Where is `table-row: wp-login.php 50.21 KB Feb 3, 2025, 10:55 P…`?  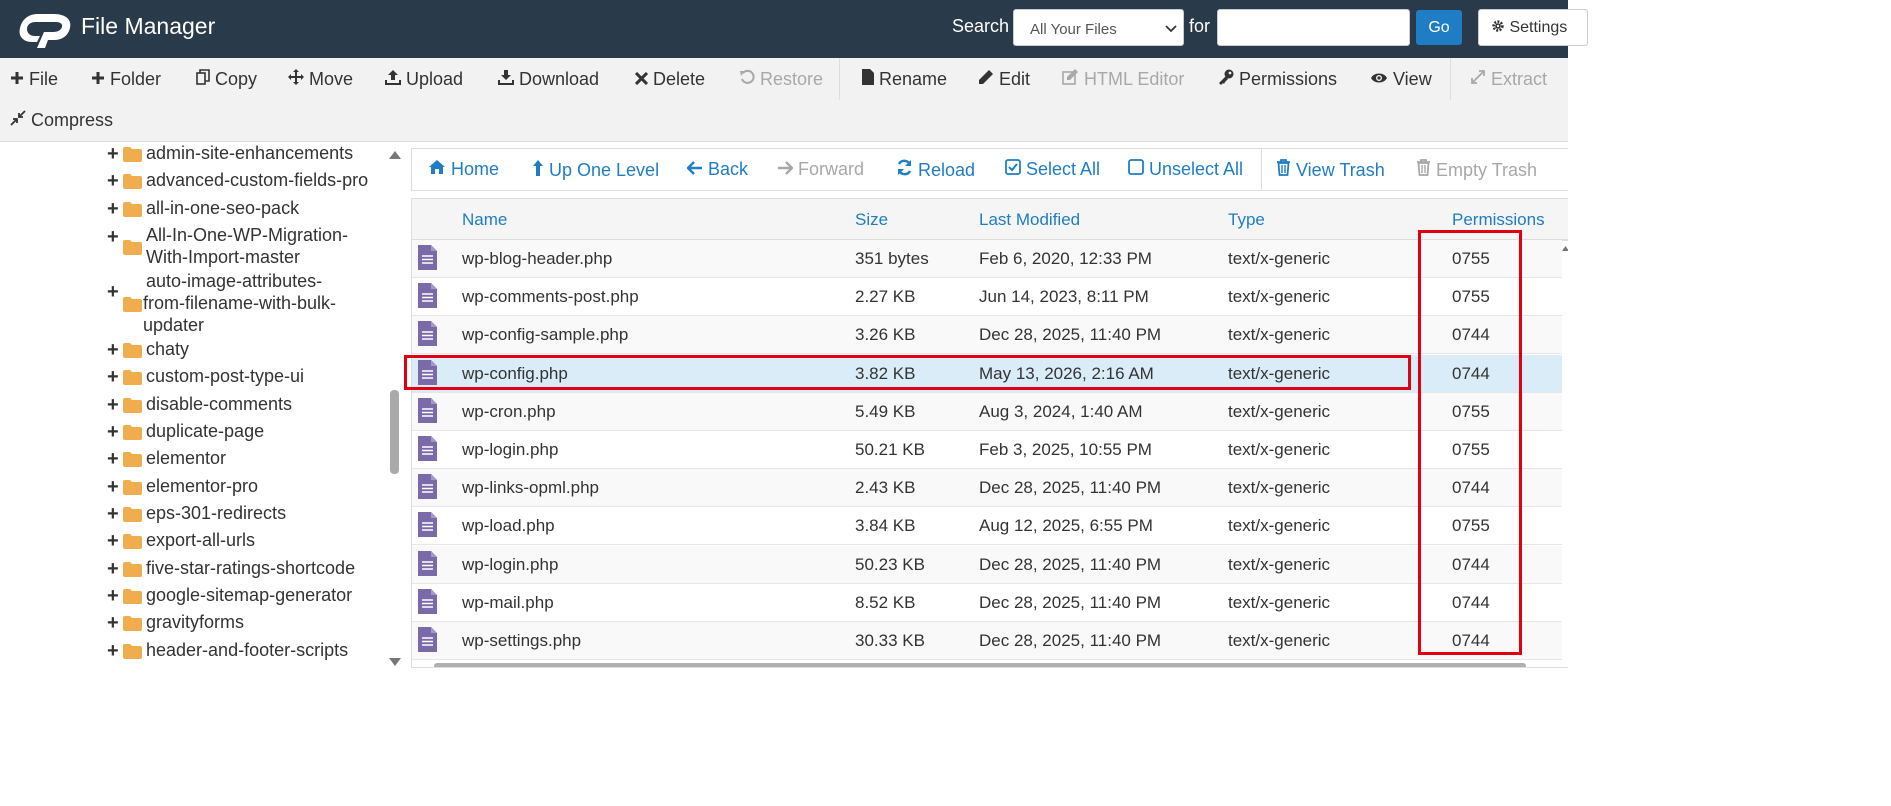
table-row: wp-login.php 50.21 KB Feb 3, 2025, 10:55 P… is located at coordinates (987, 450).